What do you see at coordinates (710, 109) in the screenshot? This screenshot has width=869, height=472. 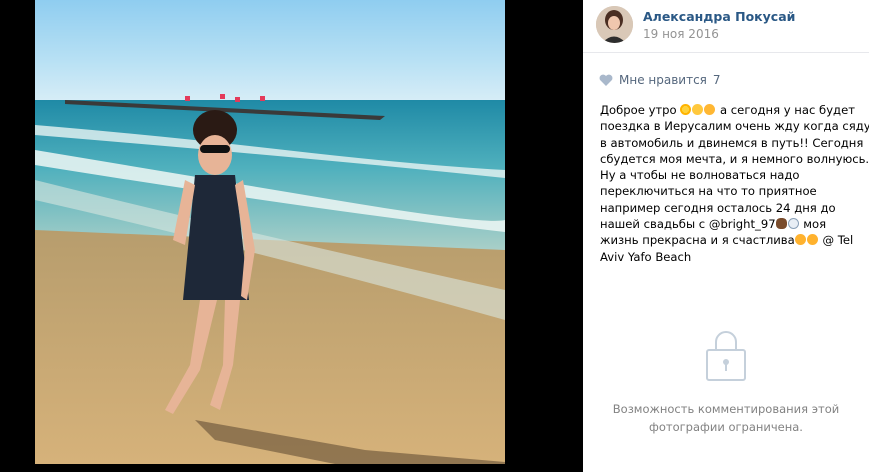 I see `laugh-emoji-icon` at bounding box center [710, 109].